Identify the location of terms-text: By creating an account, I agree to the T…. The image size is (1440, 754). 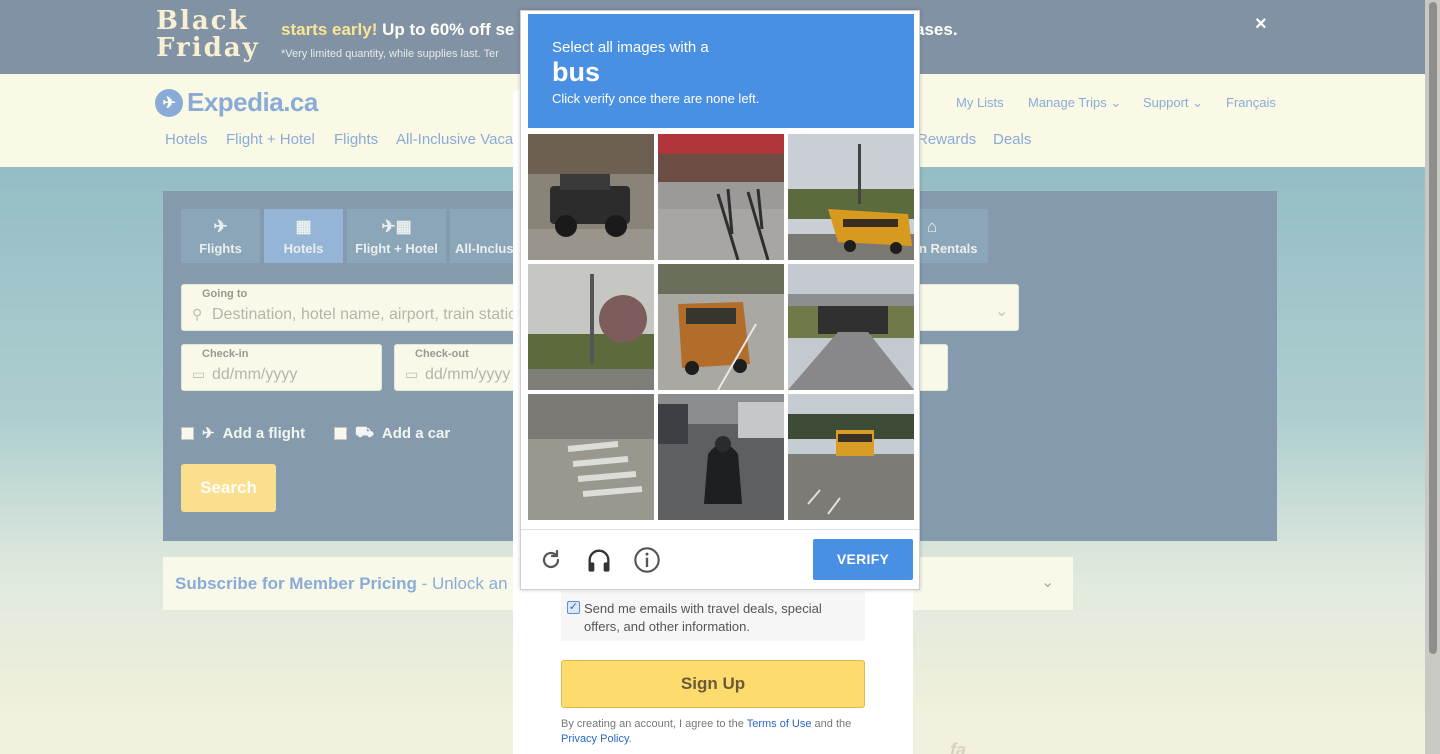
(706, 731).